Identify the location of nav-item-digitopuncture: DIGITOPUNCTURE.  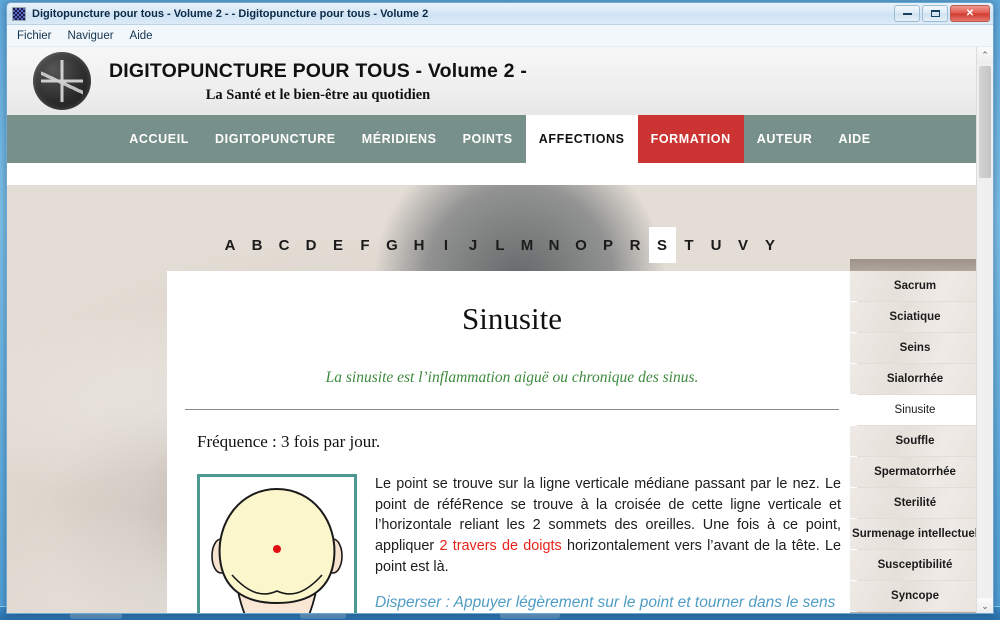
(275, 139).